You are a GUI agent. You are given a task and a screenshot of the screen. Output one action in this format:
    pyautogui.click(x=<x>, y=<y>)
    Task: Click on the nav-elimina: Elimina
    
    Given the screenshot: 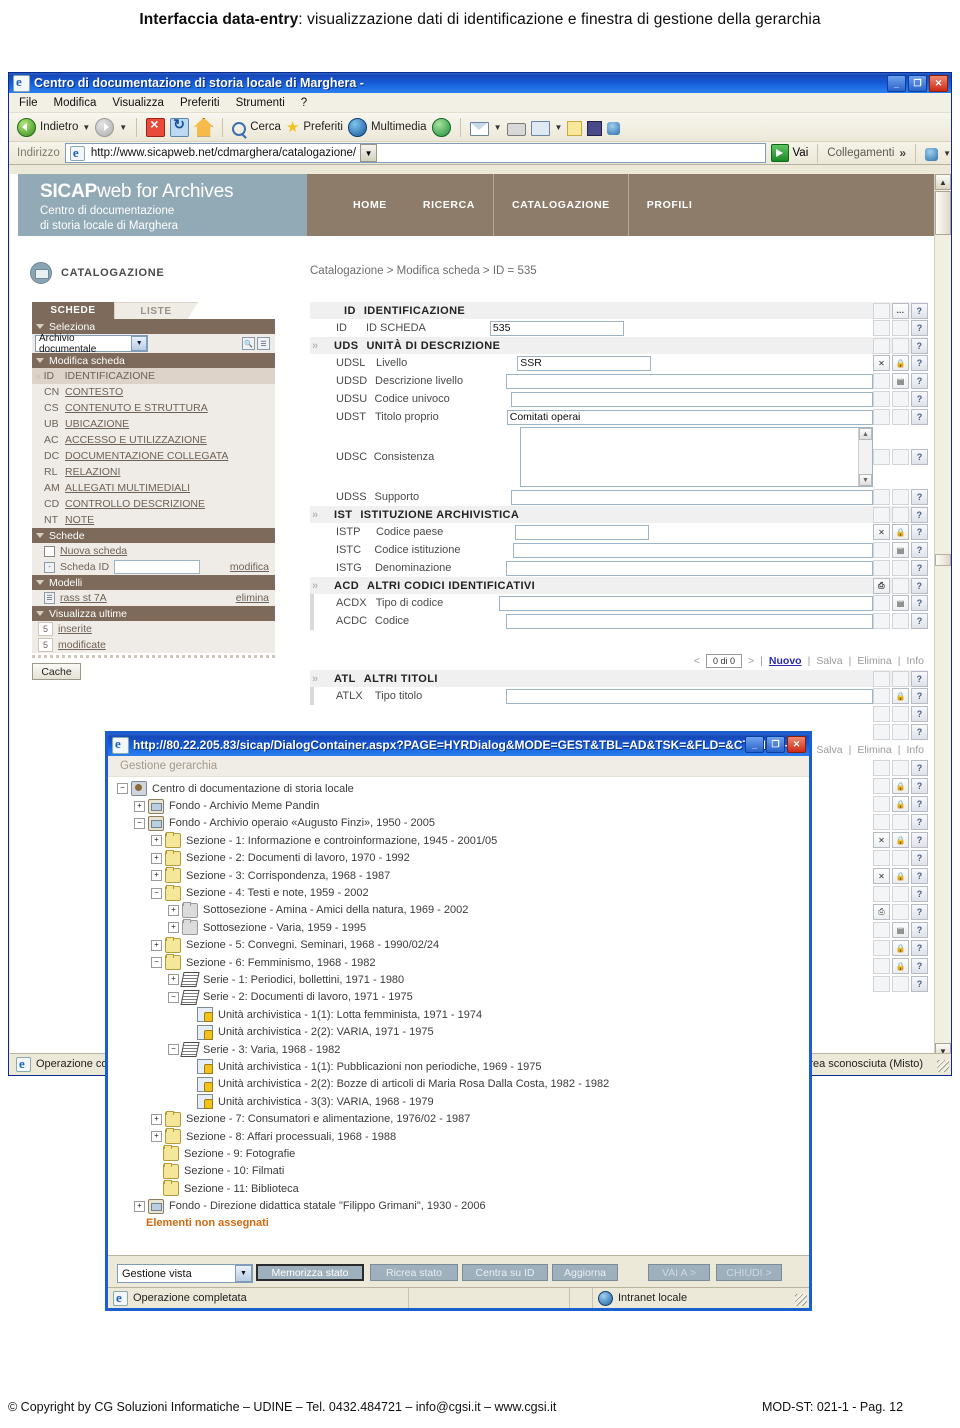 What is the action you would take?
    pyautogui.click(x=874, y=661)
    